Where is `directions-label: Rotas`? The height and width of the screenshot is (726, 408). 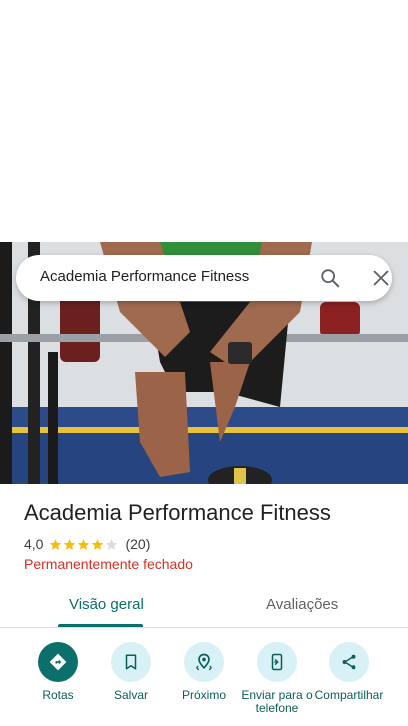 directions-label: Rotas is located at coordinates (58, 695).